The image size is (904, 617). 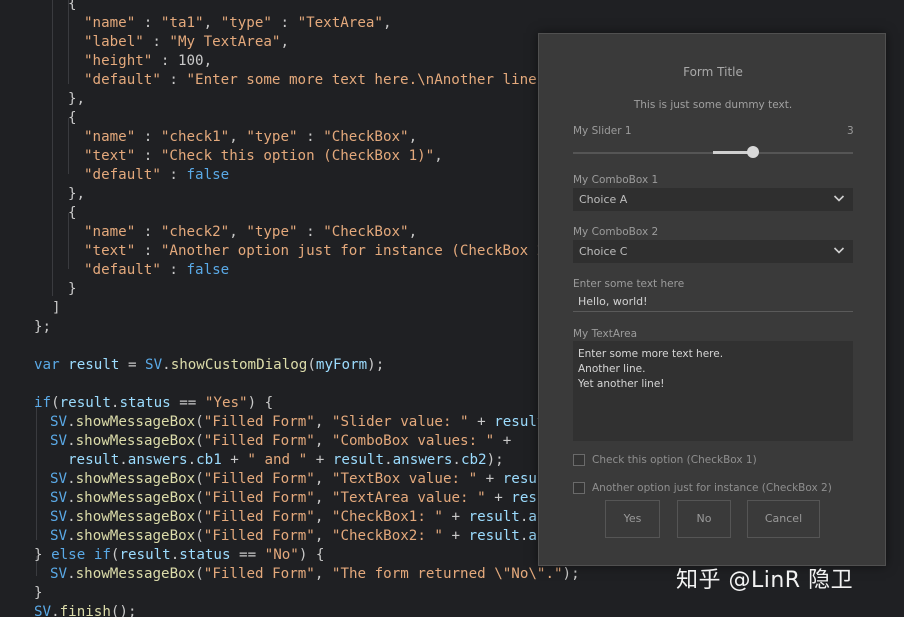 What do you see at coordinates (182, 61) in the screenshot?
I see `code-token: : 100,` at bounding box center [182, 61].